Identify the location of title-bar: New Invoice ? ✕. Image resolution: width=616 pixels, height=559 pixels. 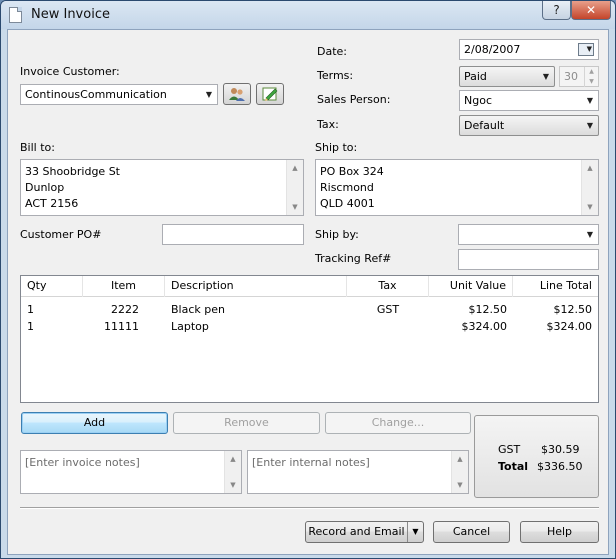
(308, 15).